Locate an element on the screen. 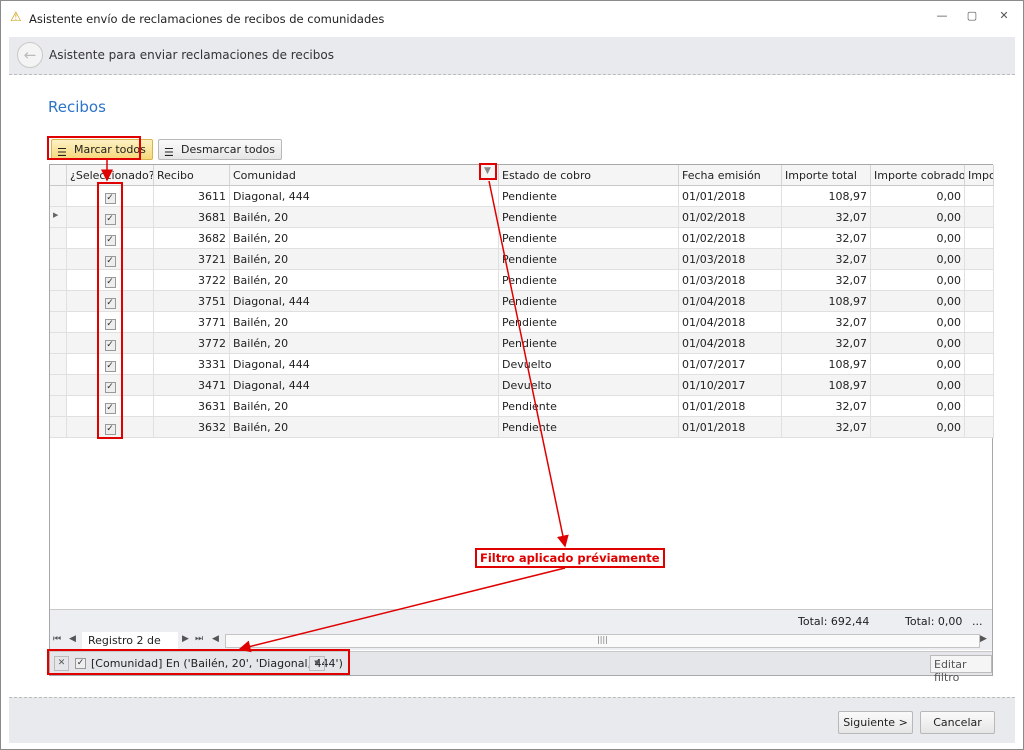 This screenshot has height=750, width=1024. arrow-to-label is located at coordinates (528, 364).